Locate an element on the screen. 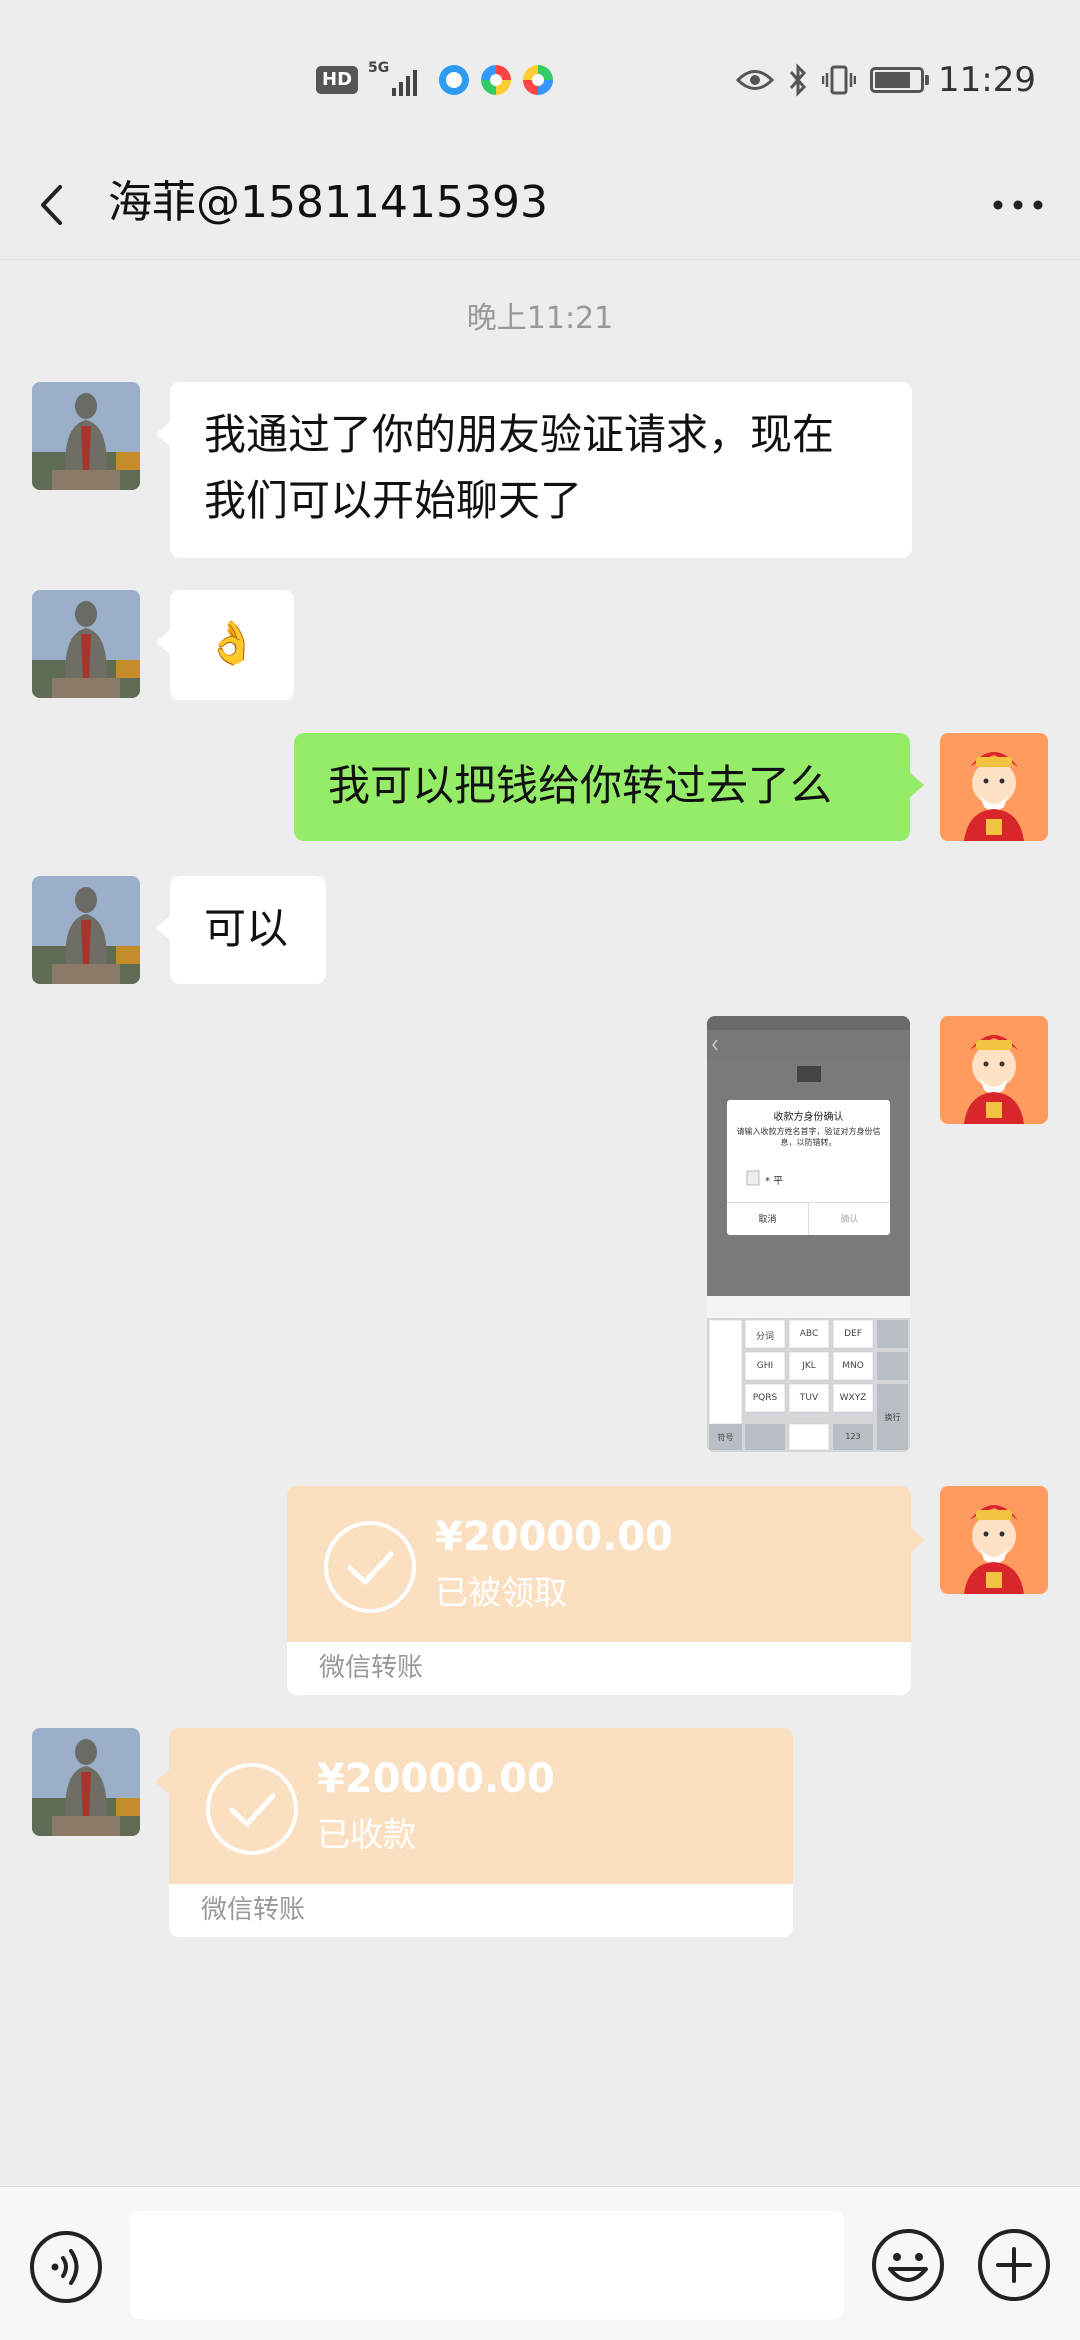 This screenshot has width=1080, height=2340. thumb-dialog-text: 请输入收款方姓名首字，验证对方身份信息，以防错转。 is located at coordinates (808, 1137).